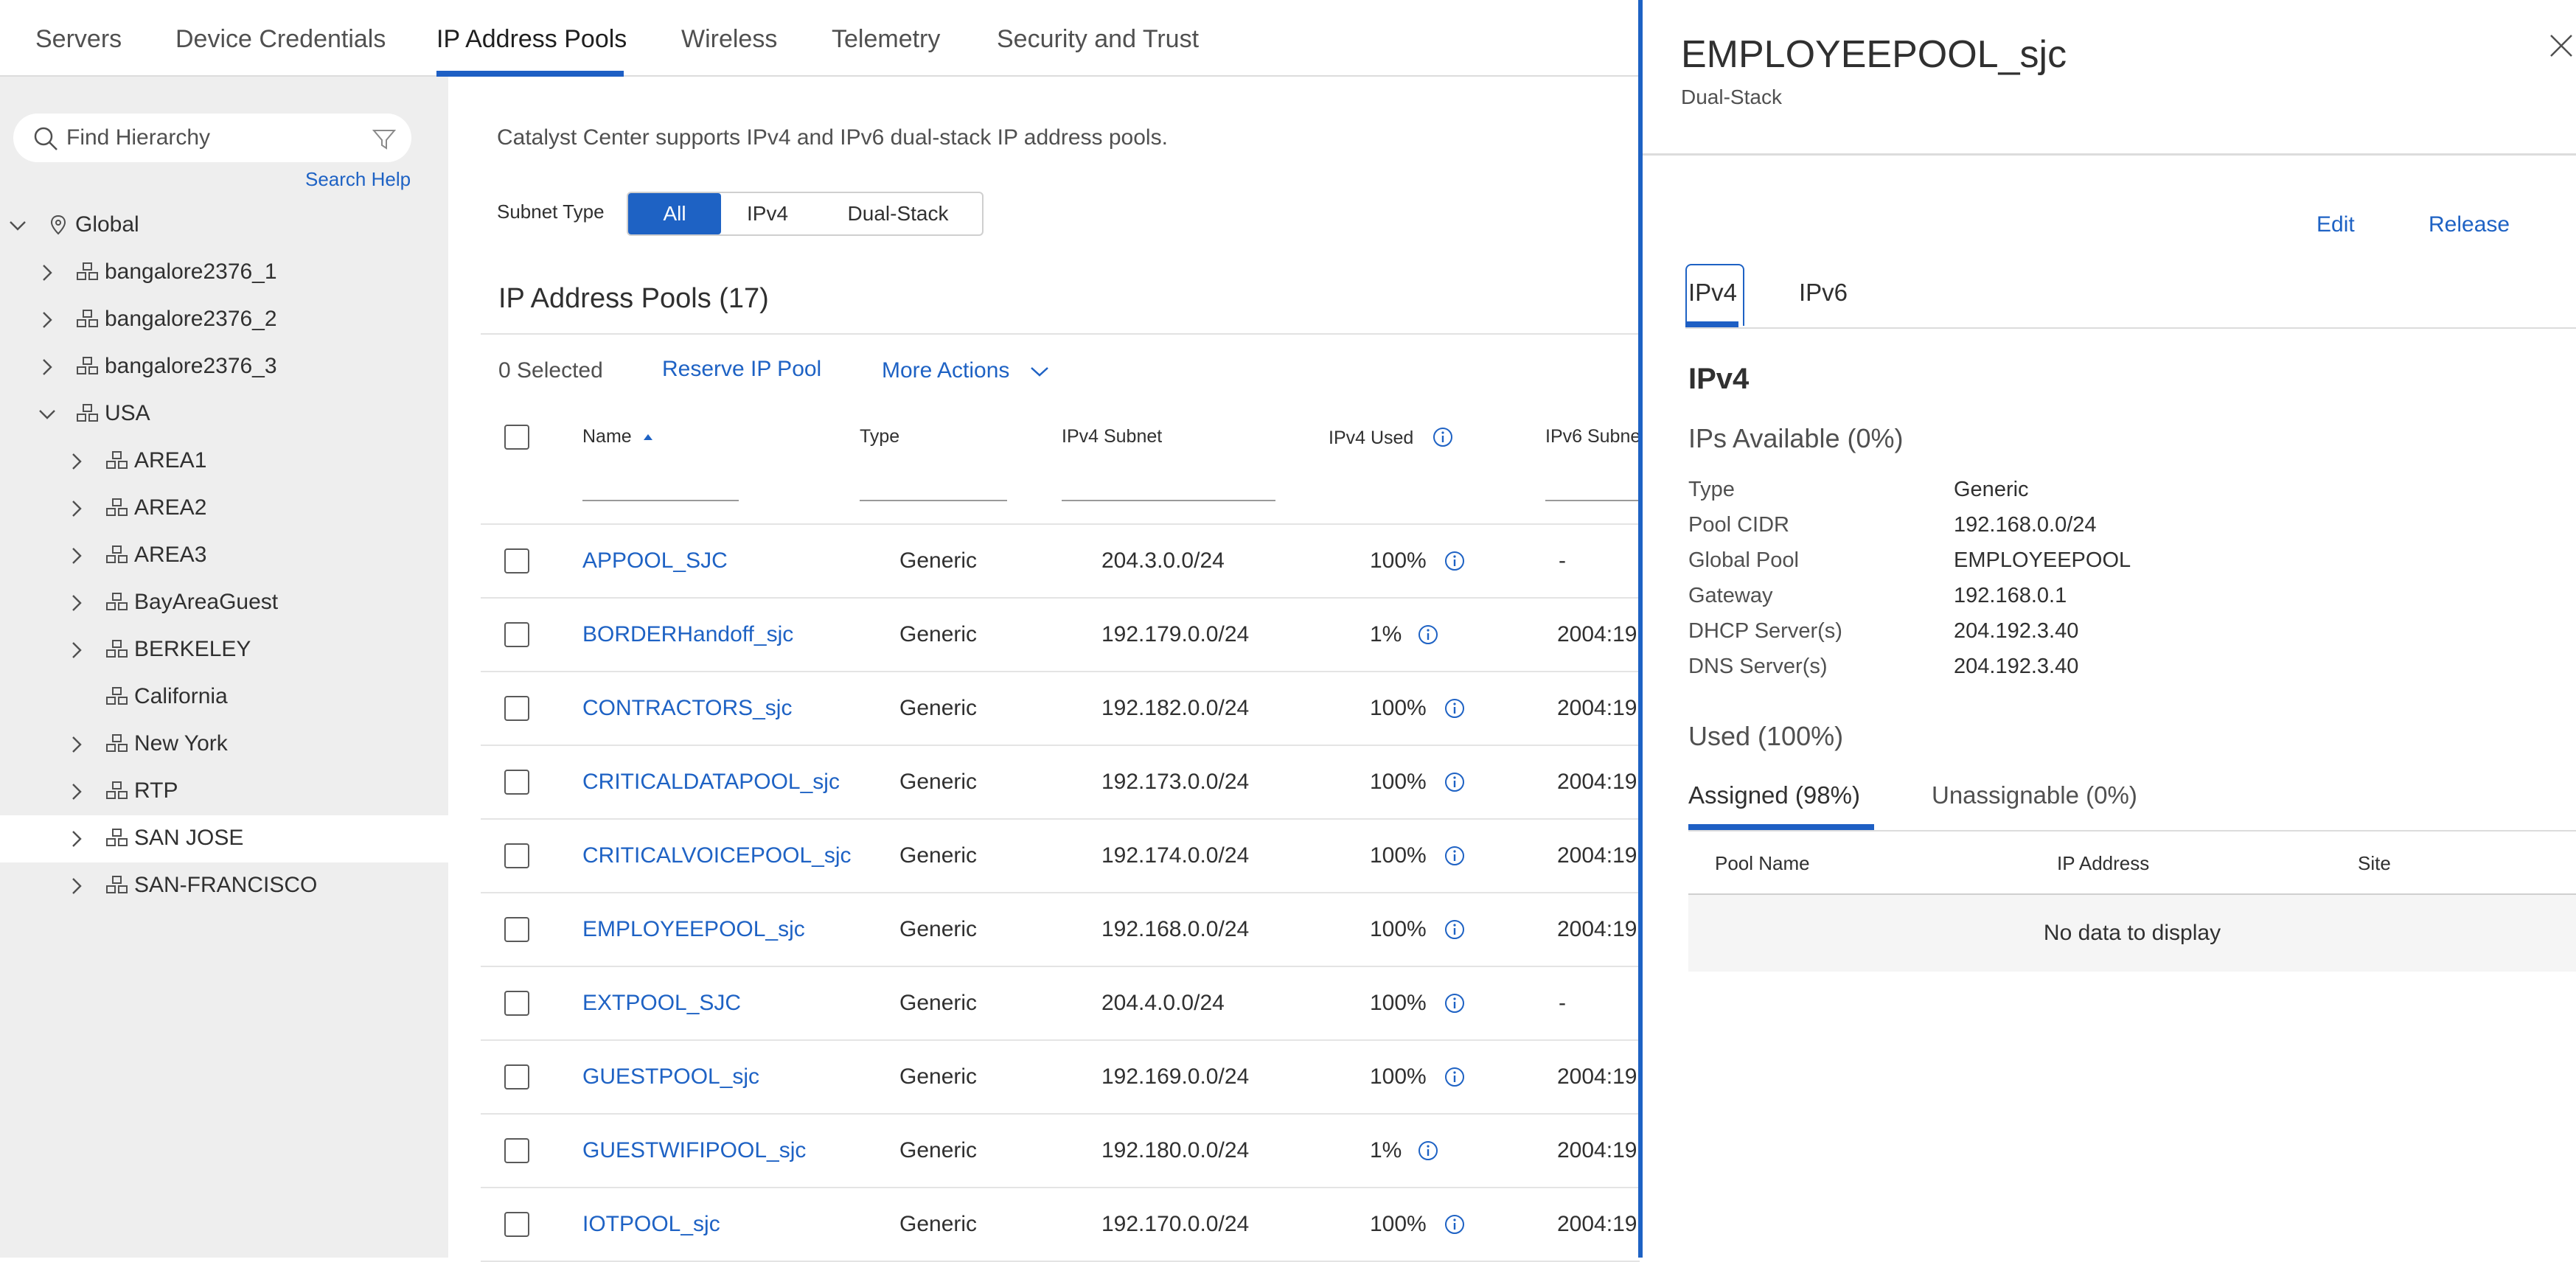  I want to click on tree-item: USA, so click(224, 415).